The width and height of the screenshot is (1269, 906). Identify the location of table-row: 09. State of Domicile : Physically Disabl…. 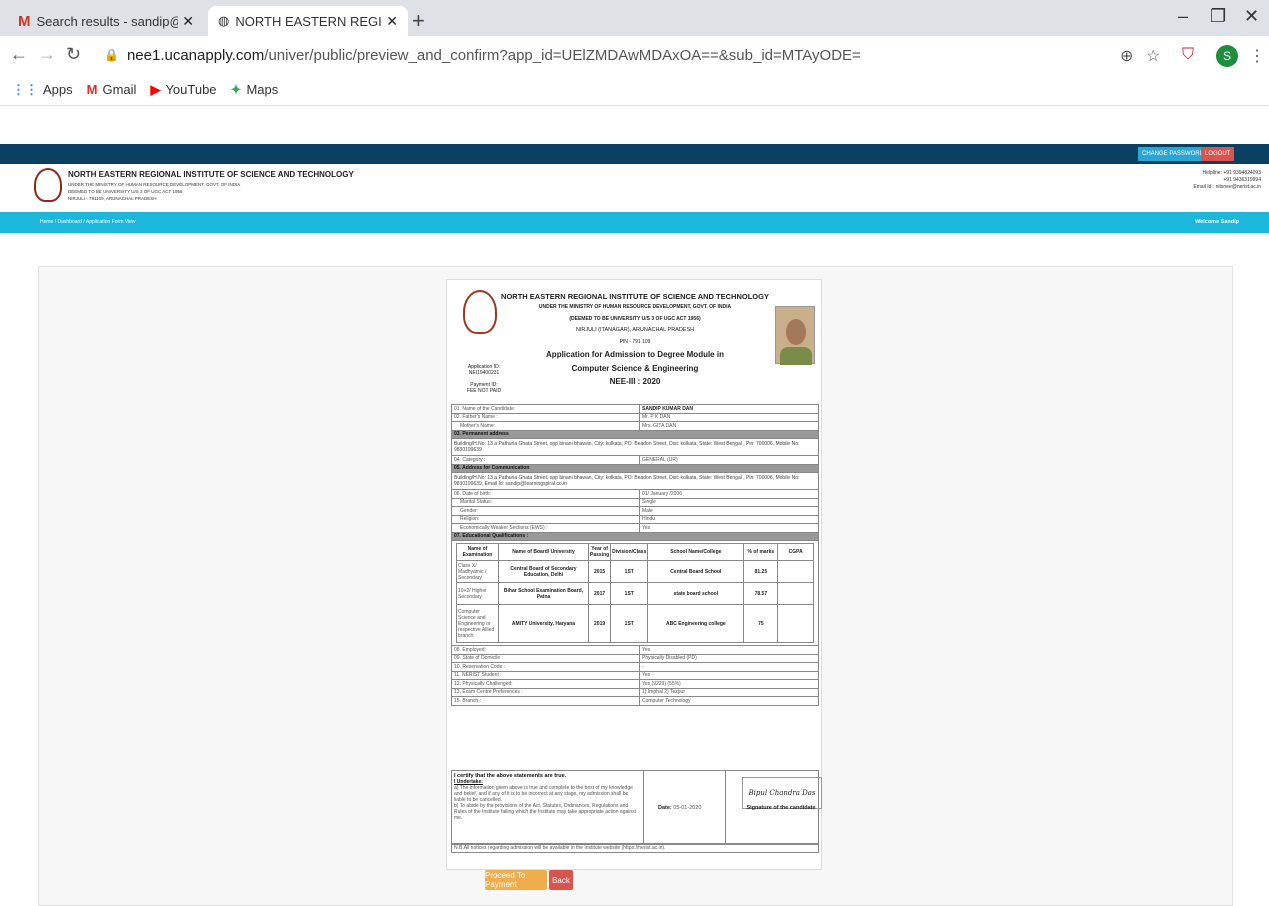
(635, 658).